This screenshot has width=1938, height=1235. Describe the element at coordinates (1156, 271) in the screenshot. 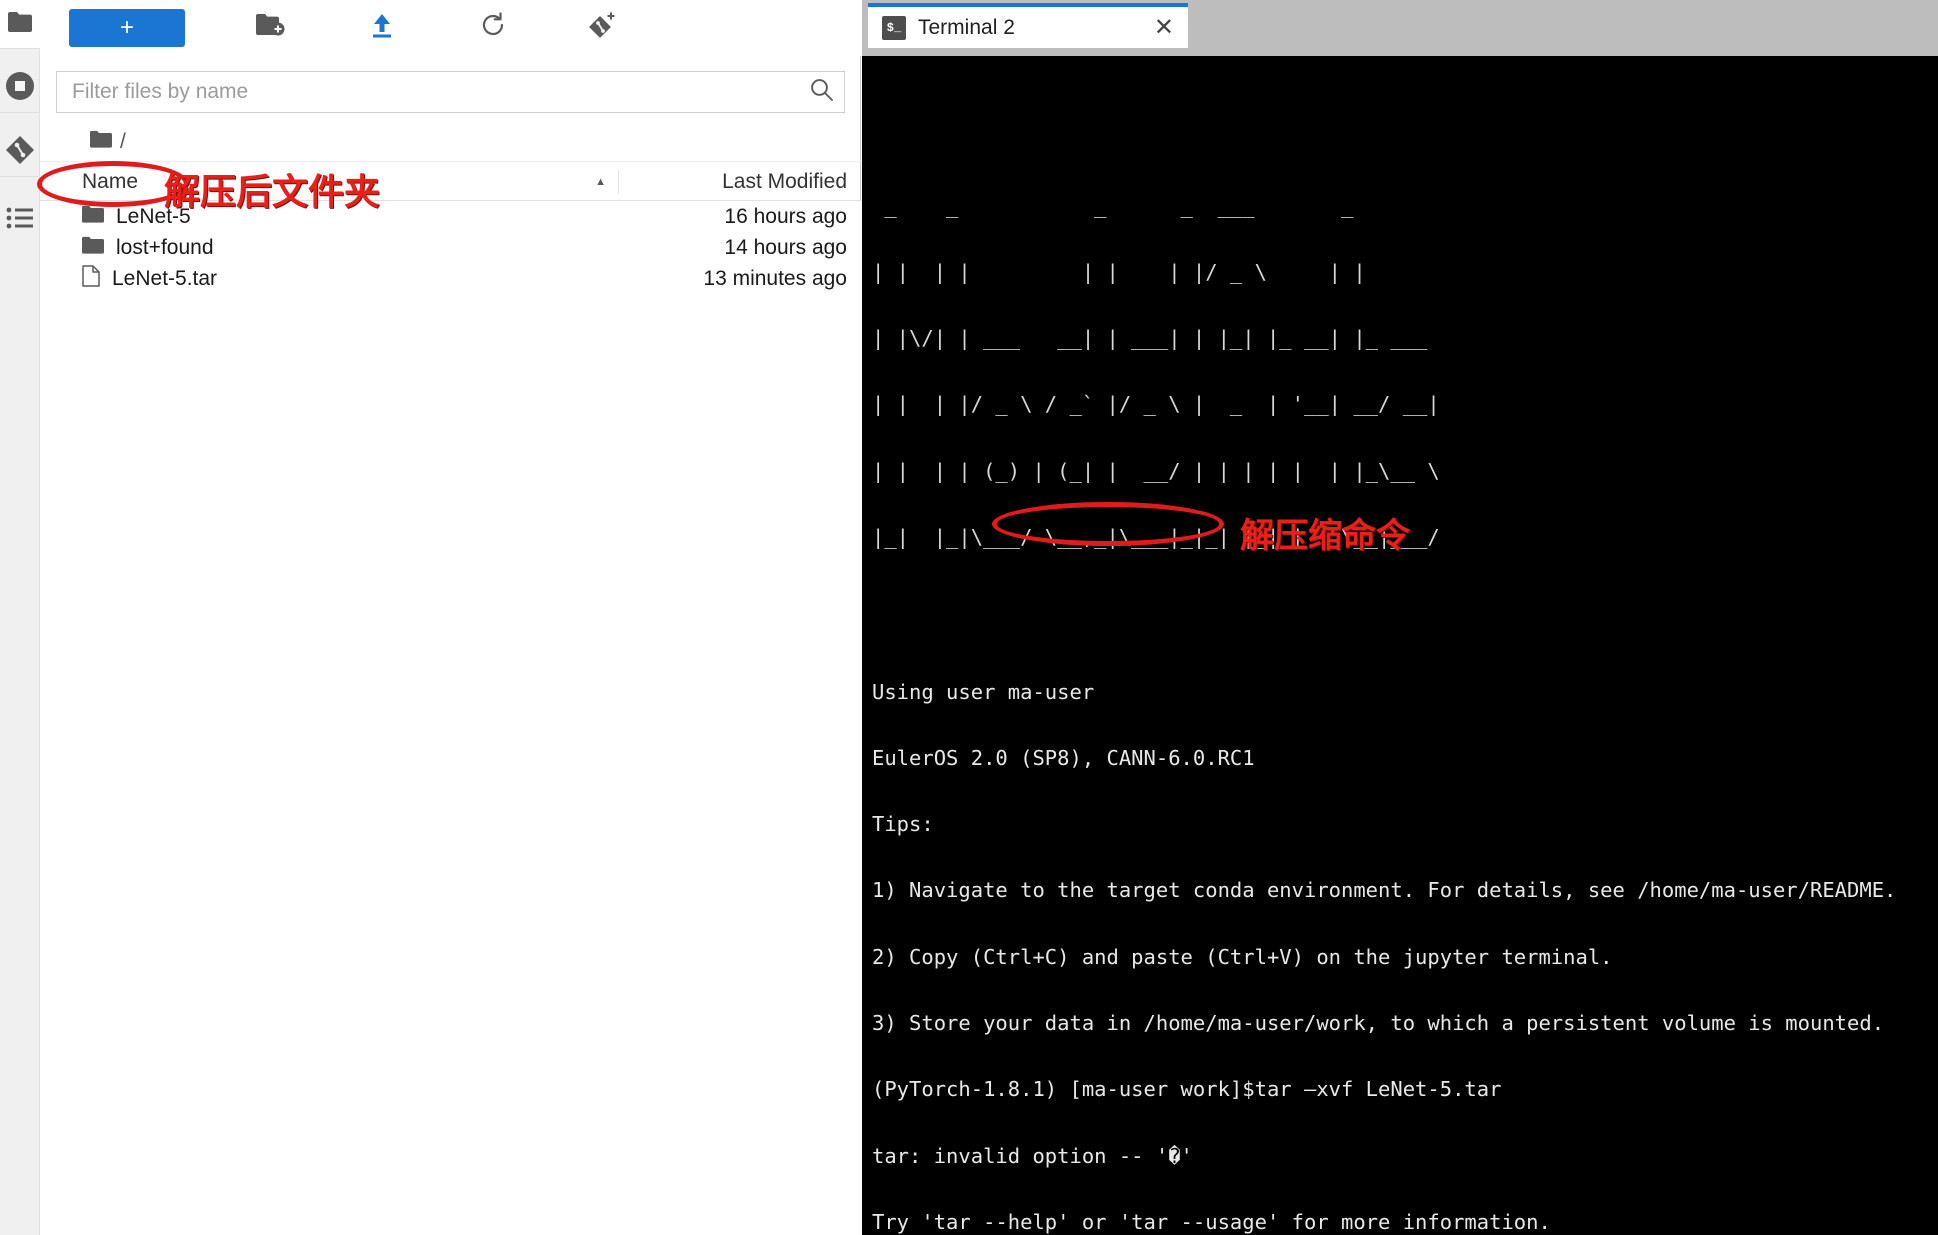

I see `banner-line: | | | | | | | |/ _ \ | |` at that location.